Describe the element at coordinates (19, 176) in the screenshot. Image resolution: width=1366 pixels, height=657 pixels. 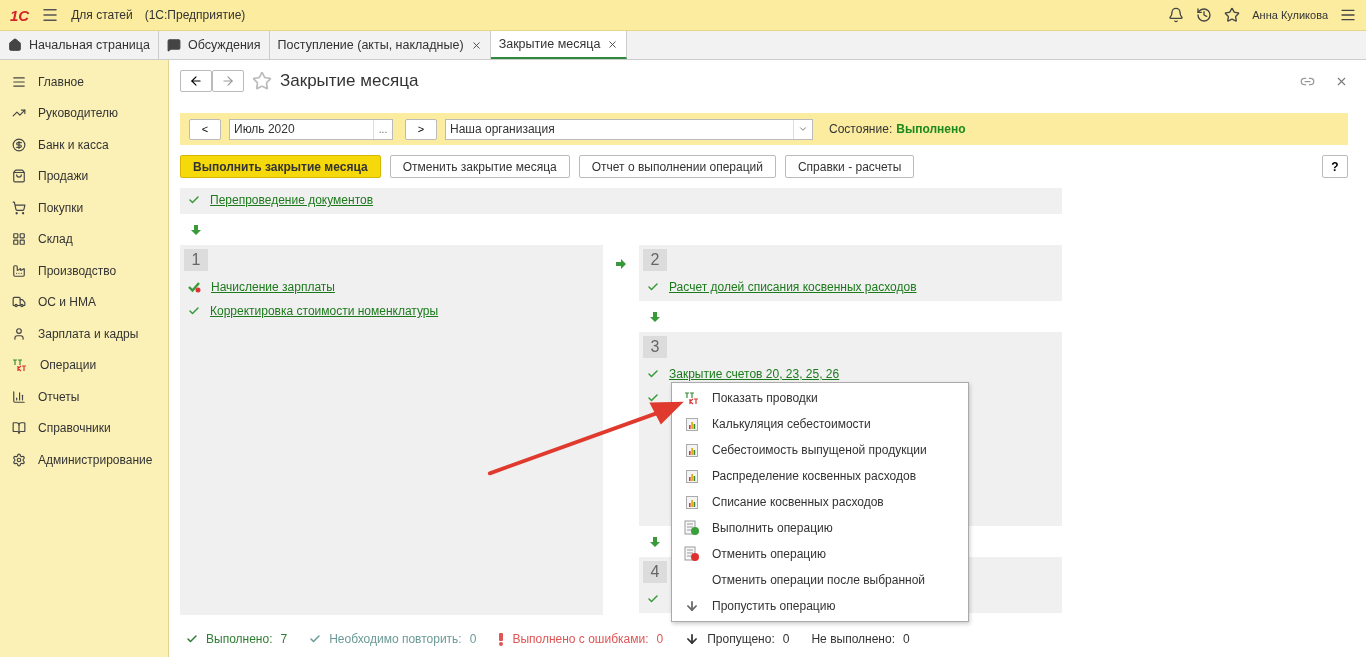
I see `bag-icon` at that location.